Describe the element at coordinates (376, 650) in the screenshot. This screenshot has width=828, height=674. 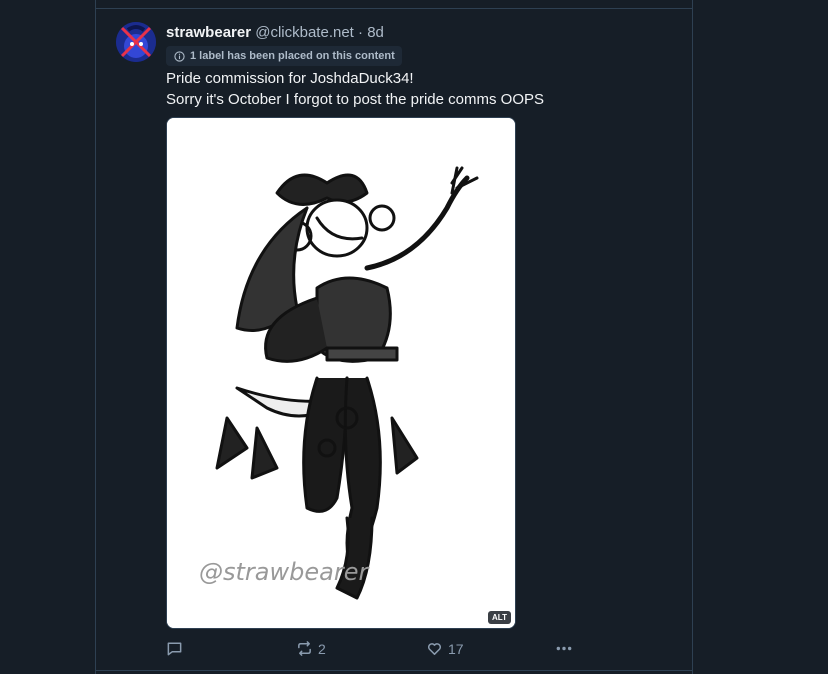
I see `post-actions: 2 17` at that location.